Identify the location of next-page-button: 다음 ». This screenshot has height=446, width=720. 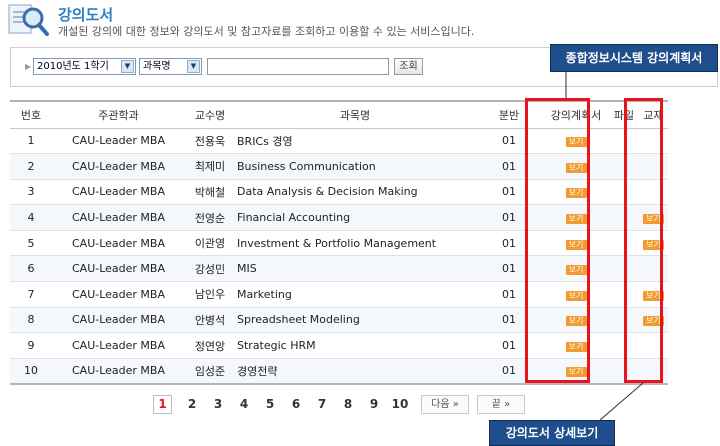
(445, 404).